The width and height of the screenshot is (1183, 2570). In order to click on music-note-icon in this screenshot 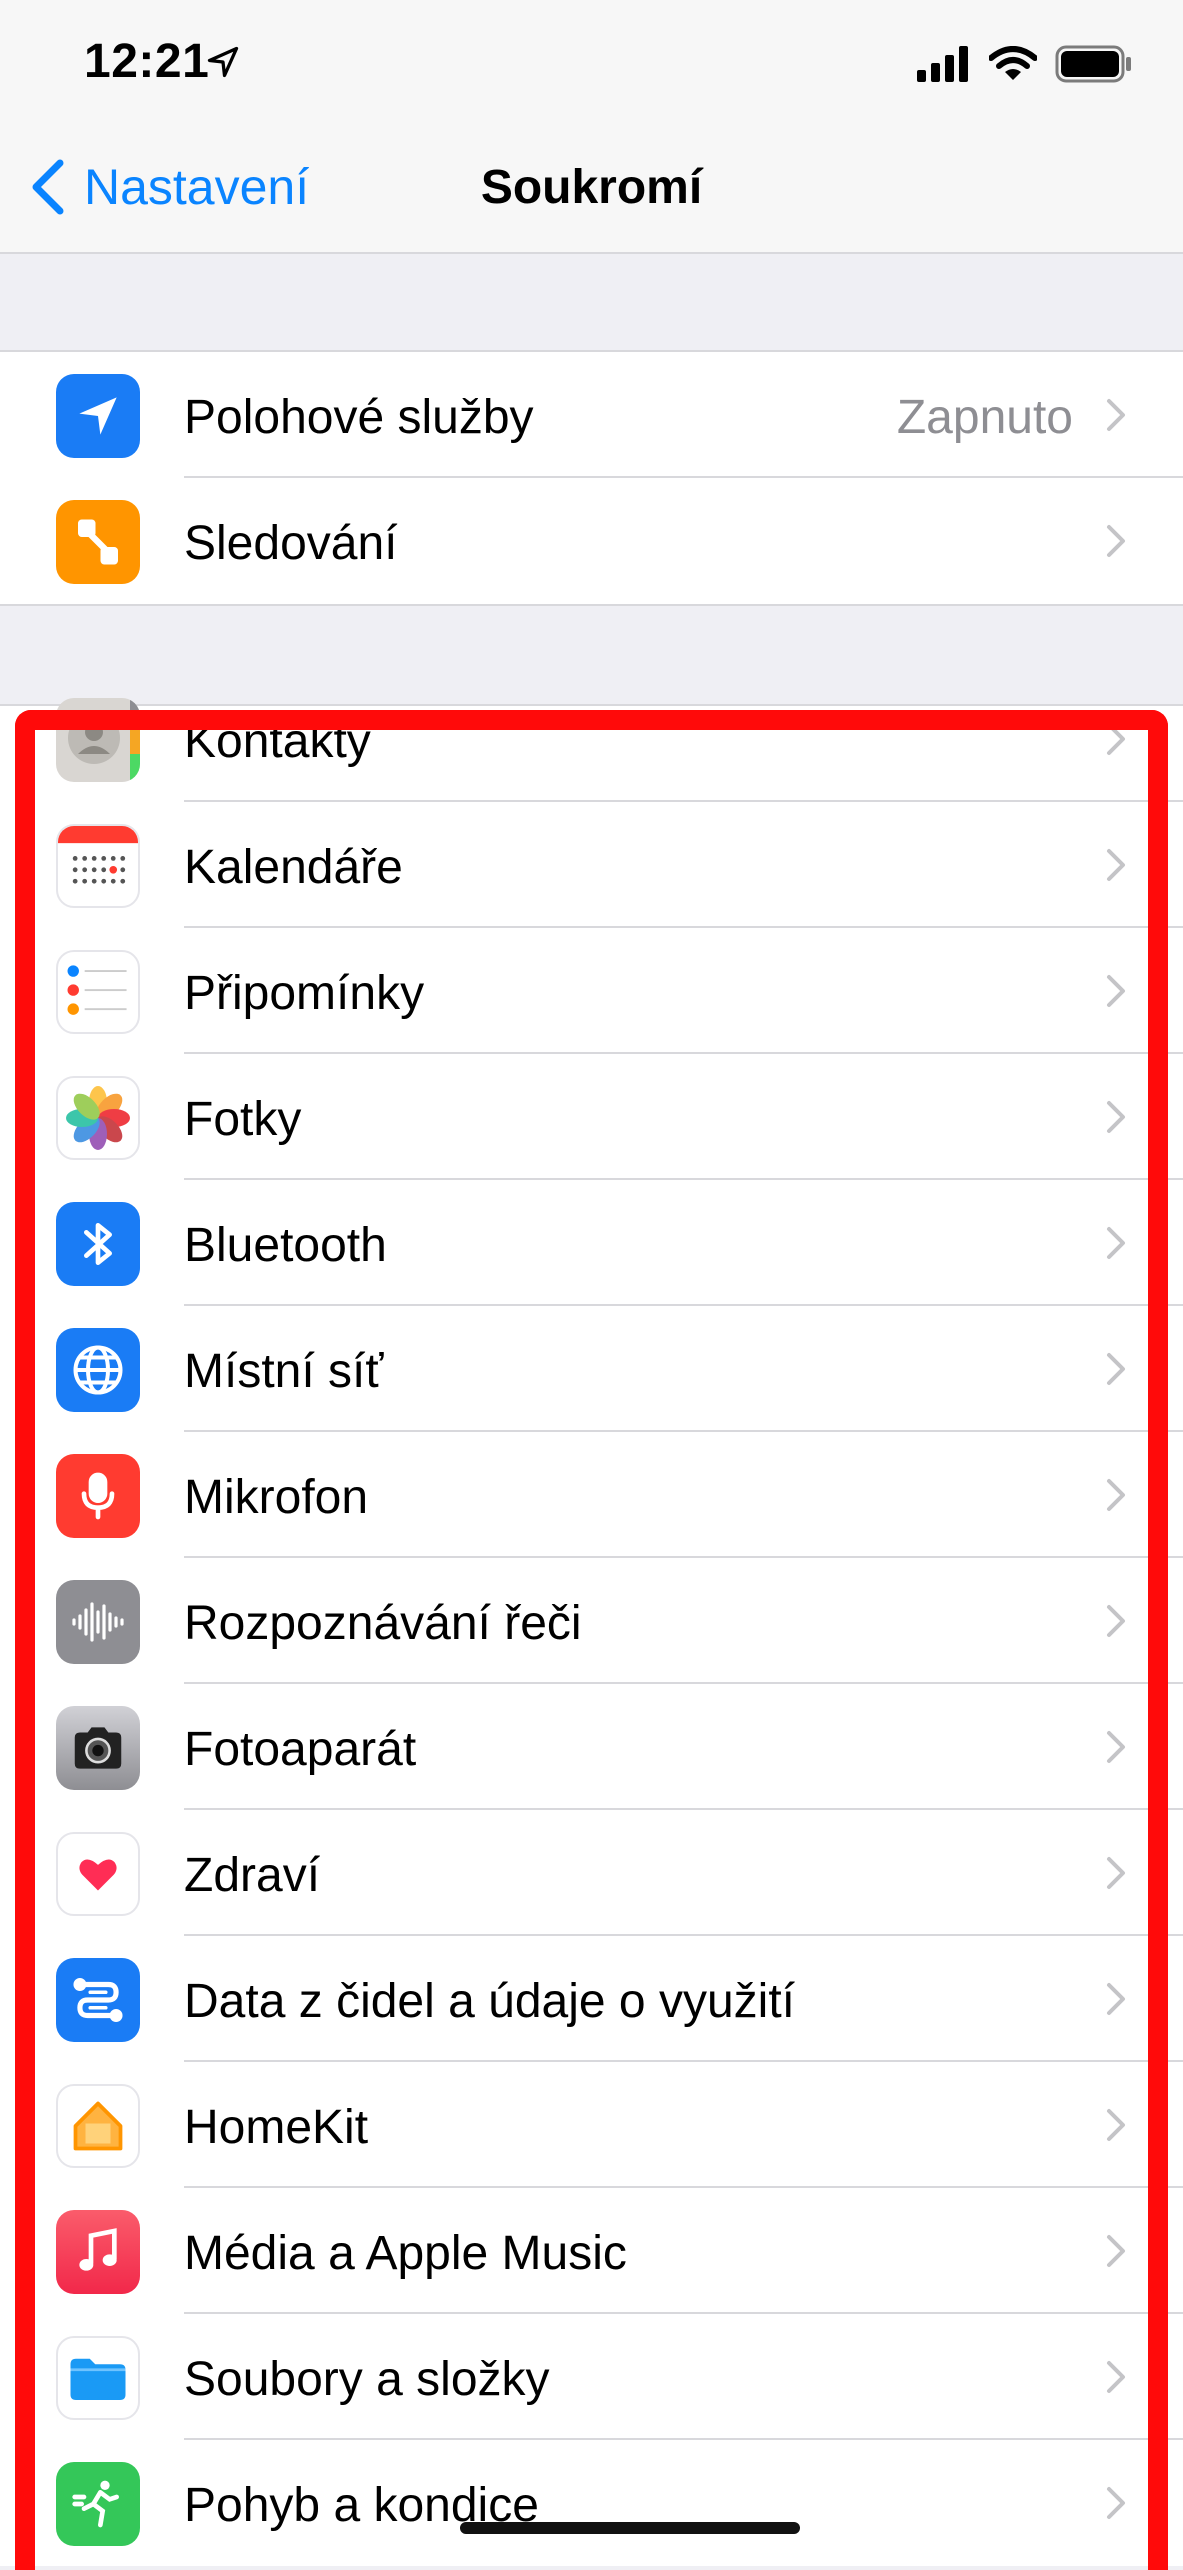, I will do `click(98, 2252)`.